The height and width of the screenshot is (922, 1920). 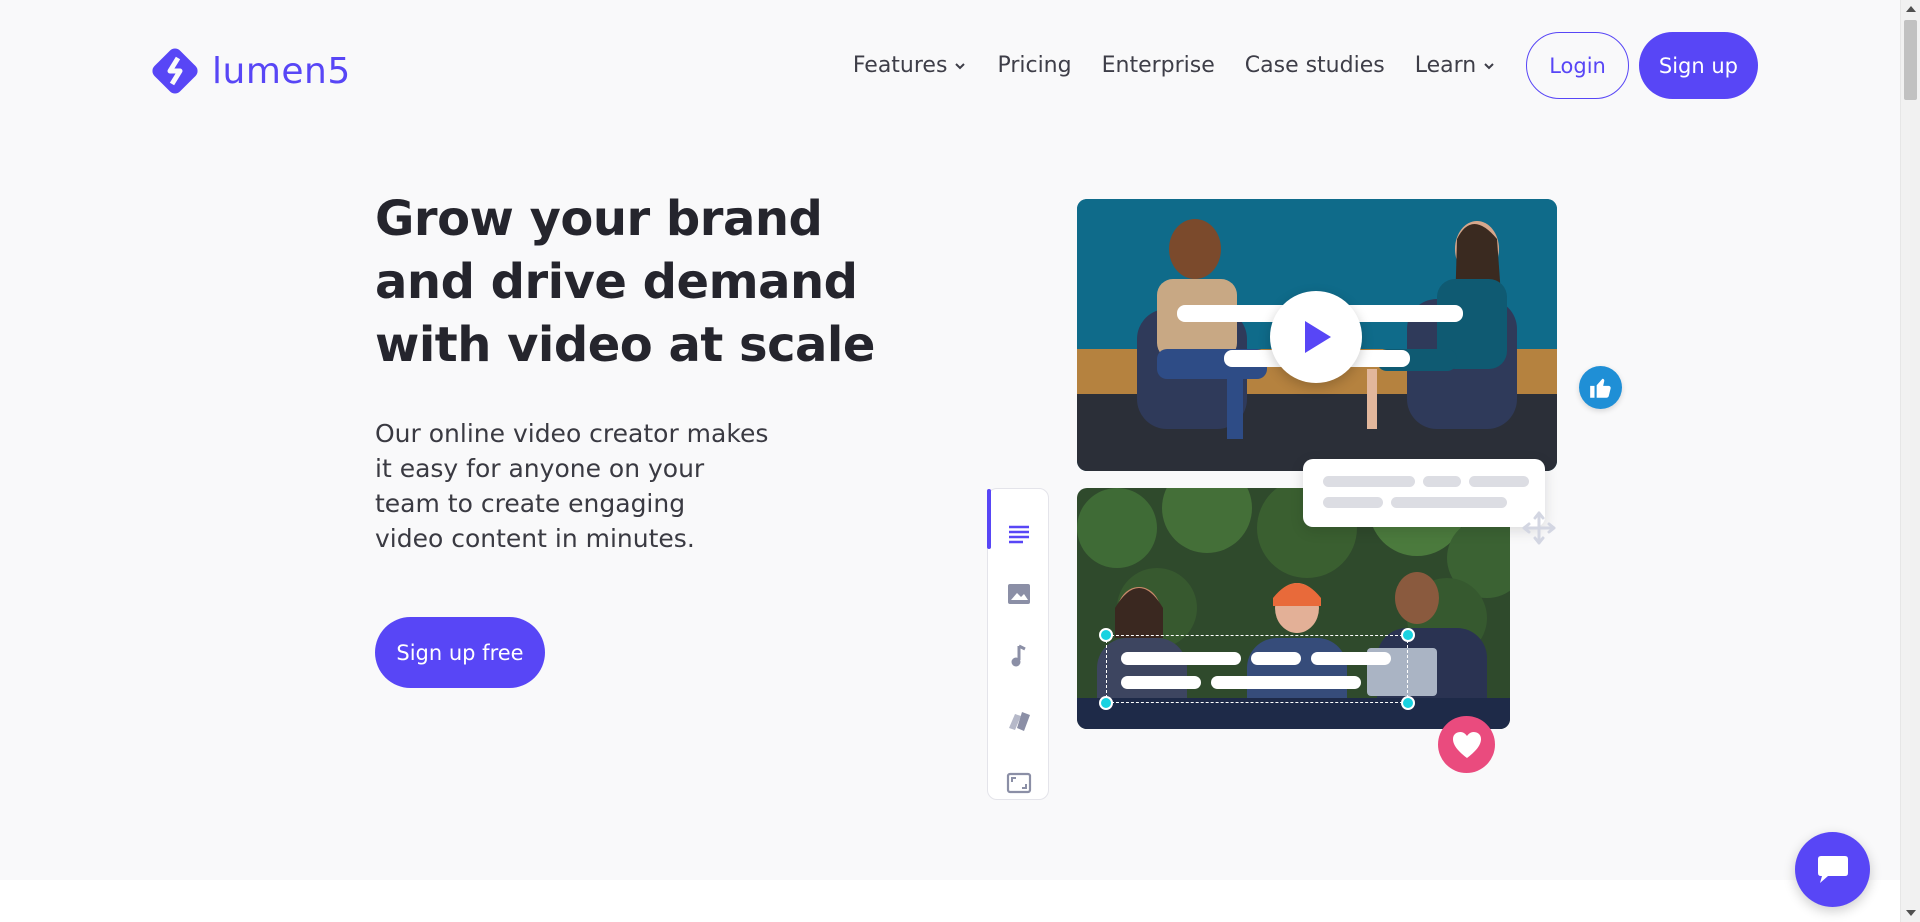 What do you see at coordinates (1698, 65) in the screenshot?
I see `signup-button: Sign up` at bounding box center [1698, 65].